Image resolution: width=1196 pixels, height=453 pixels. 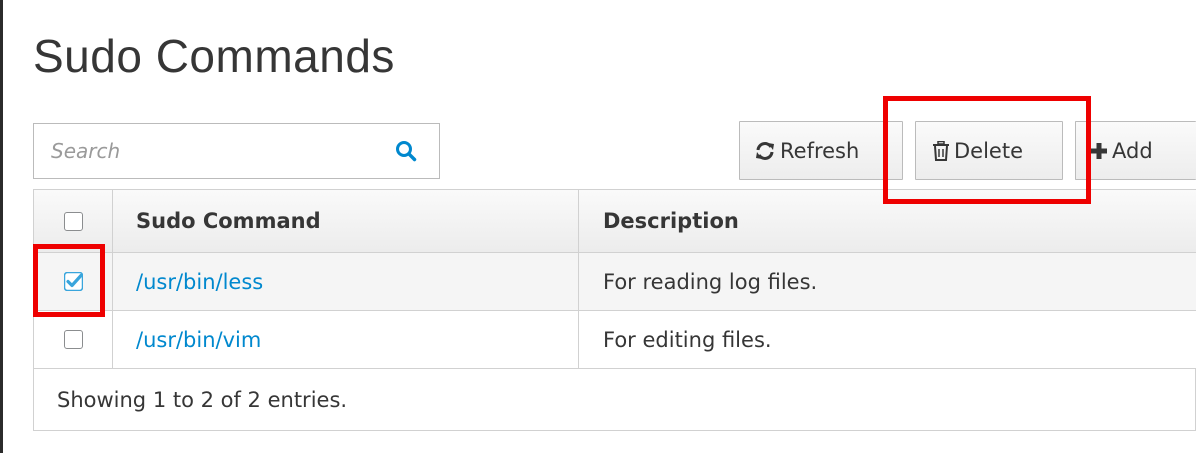 I want to click on trash-icon, so click(x=941, y=150).